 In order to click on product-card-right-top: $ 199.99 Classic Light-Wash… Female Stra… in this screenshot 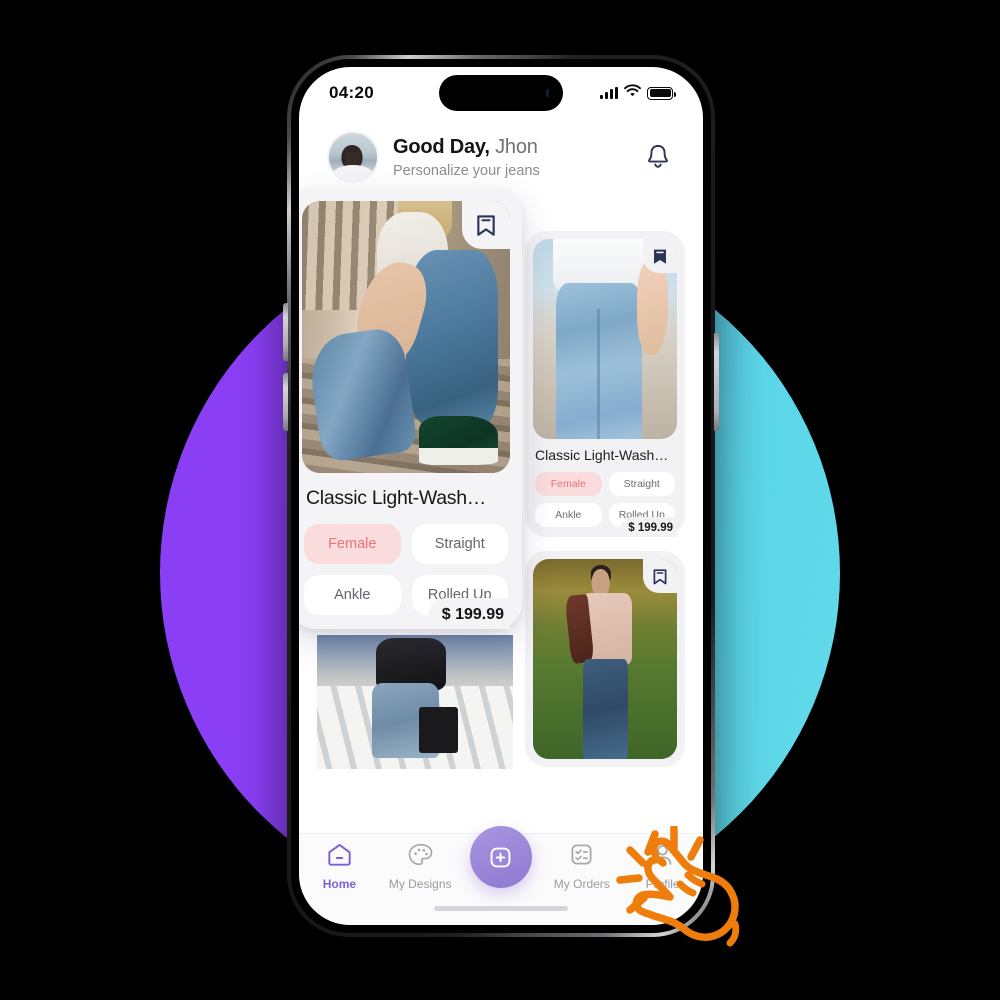, I will do `click(605, 384)`.